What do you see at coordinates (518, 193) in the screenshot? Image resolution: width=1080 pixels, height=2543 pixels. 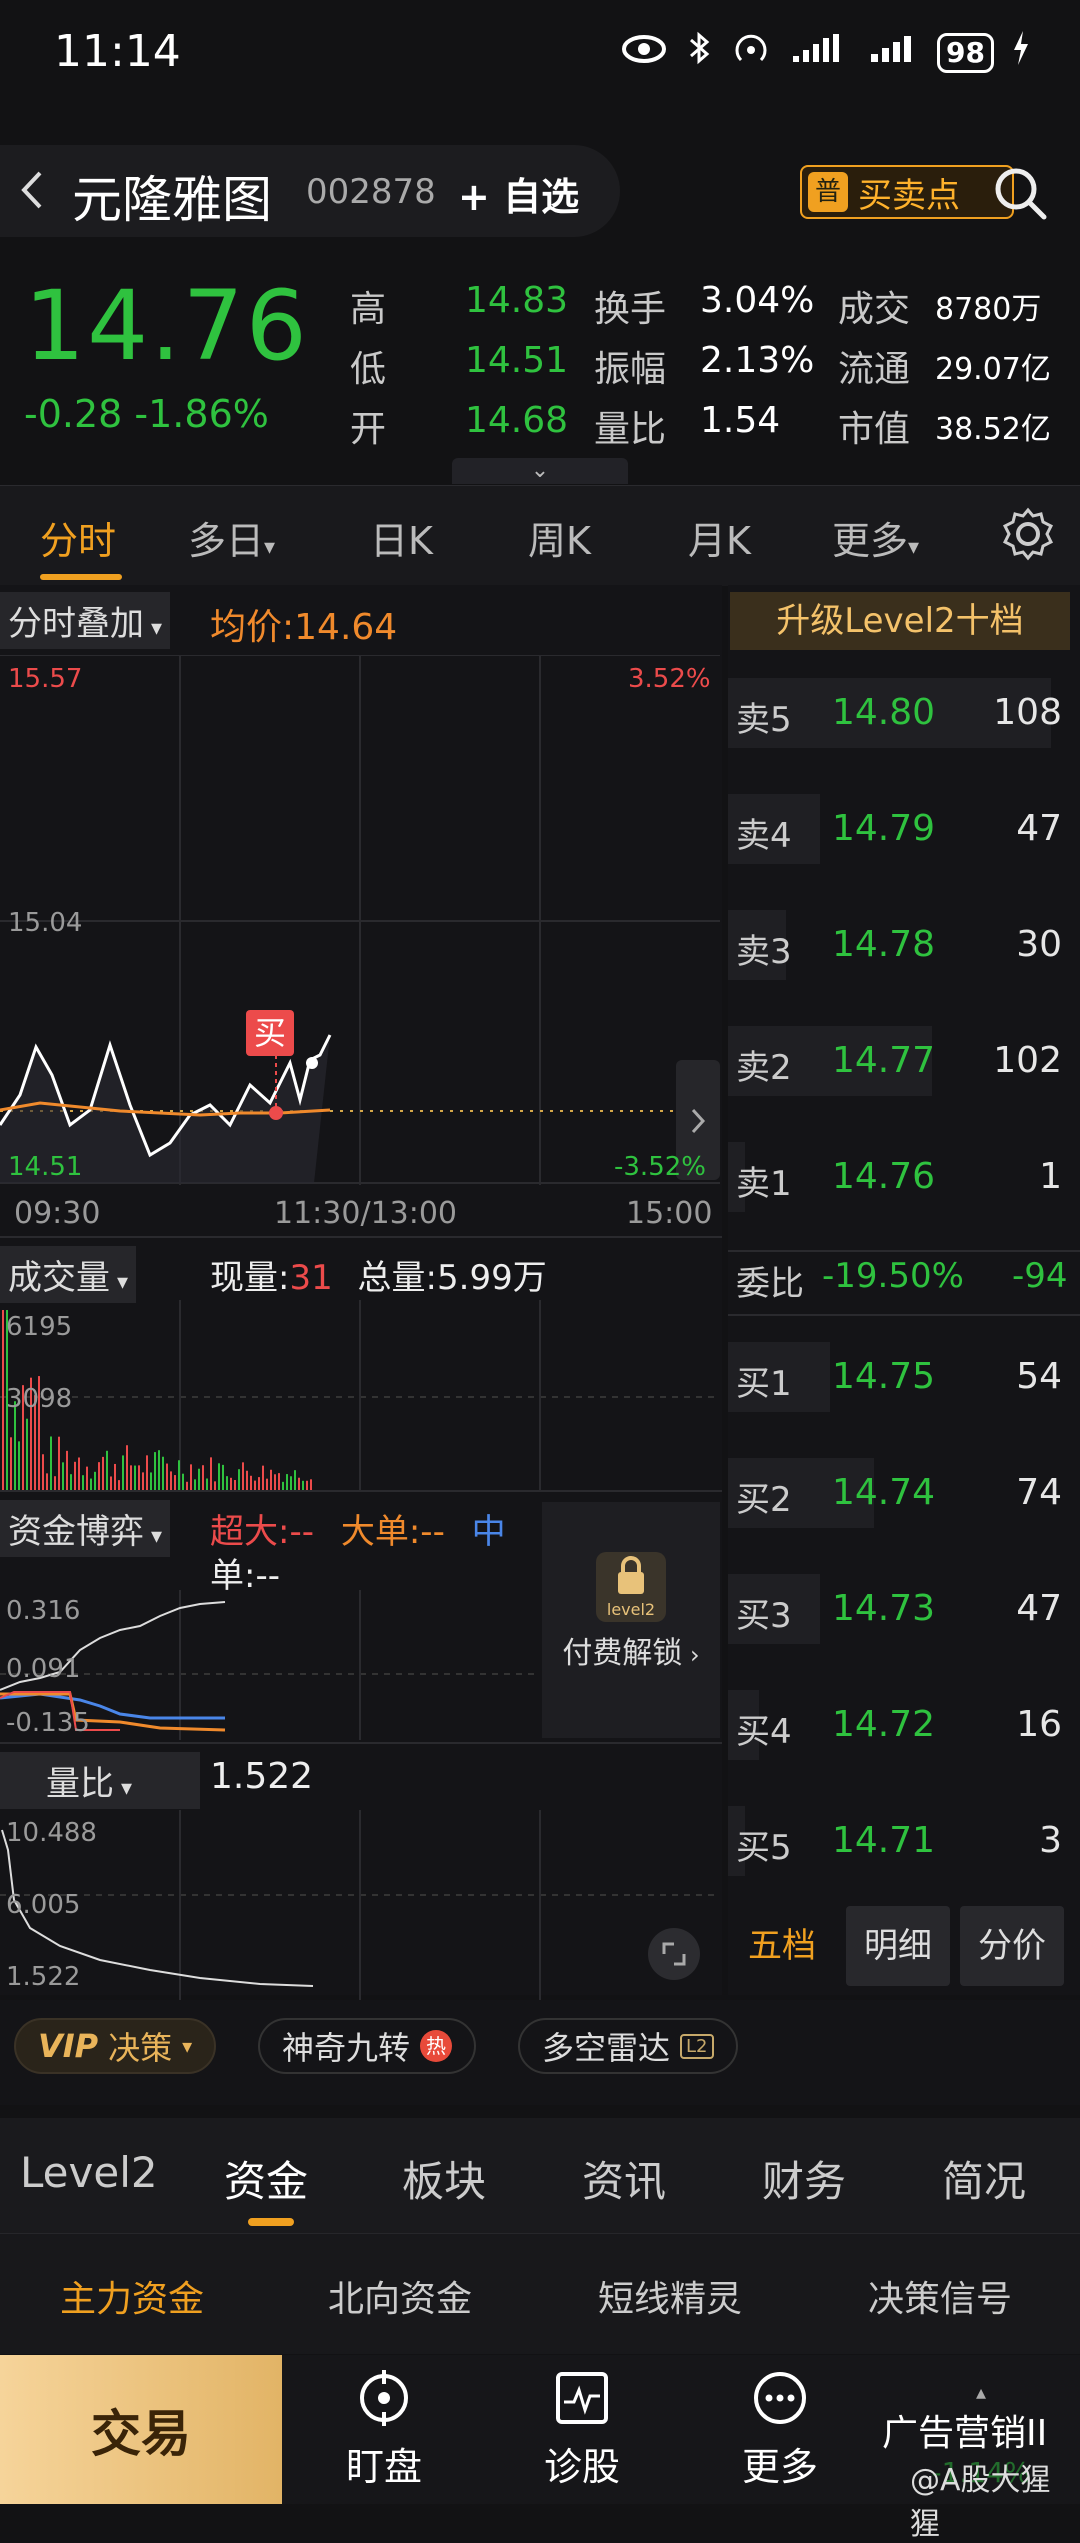 I see `add-watchlist-button: + 自选` at bounding box center [518, 193].